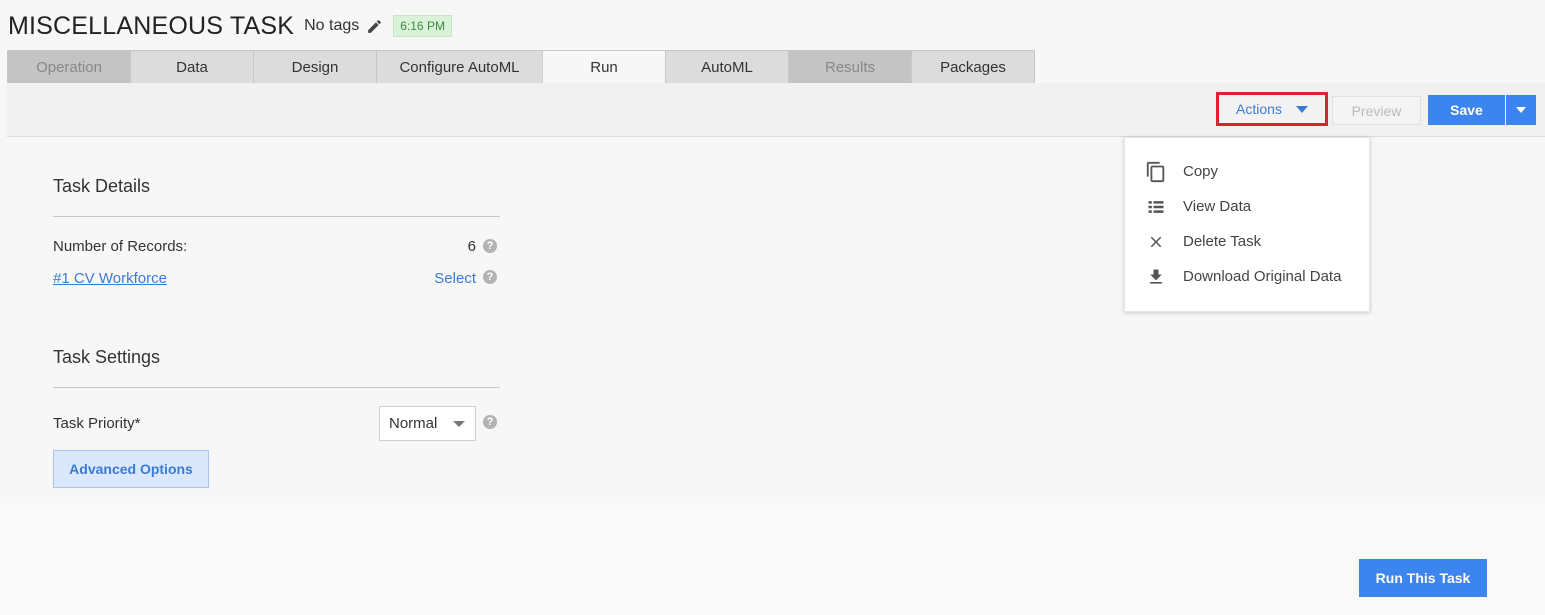 This screenshot has height=615, width=1545. Describe the element at coordinates (131, 469) in the screenshot. I see `advanced-options-button: Advanced Options` at that location.